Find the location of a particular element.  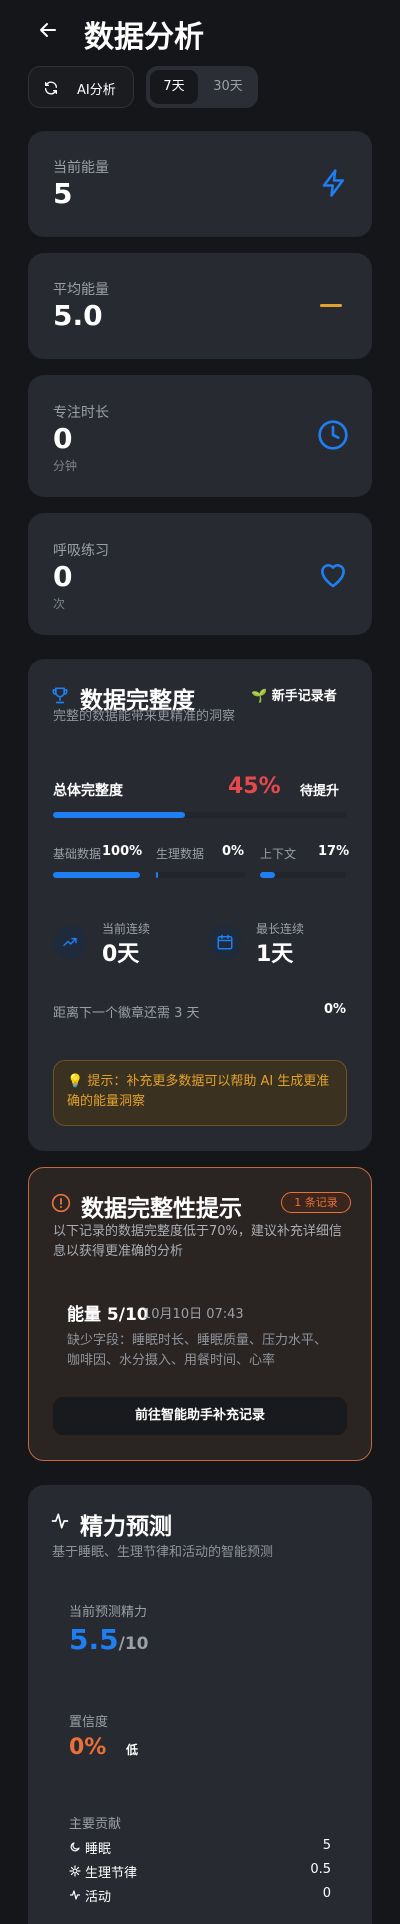

completeness-subtitle: 完整的数据能带来更精准的洞察 is located at coordinates (144, 716).